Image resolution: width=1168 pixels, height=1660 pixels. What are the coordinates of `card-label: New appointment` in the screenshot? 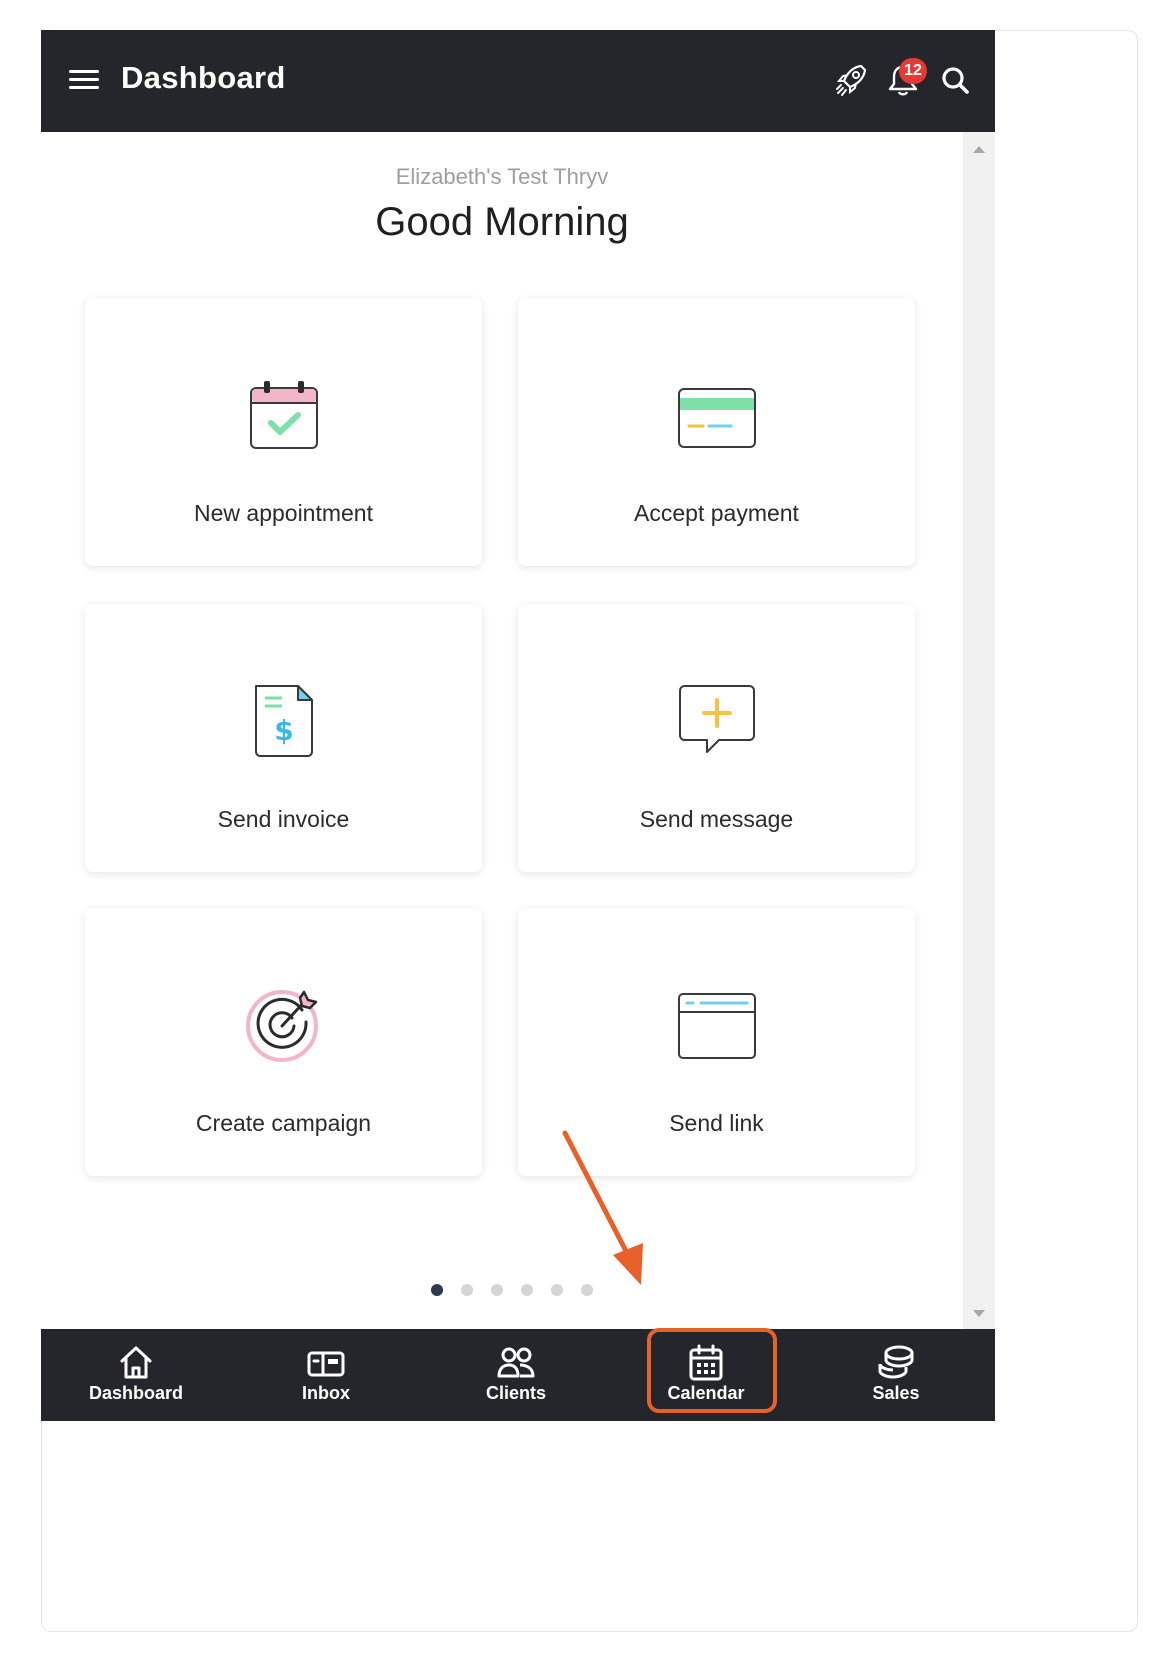 It's located at (283, 513).